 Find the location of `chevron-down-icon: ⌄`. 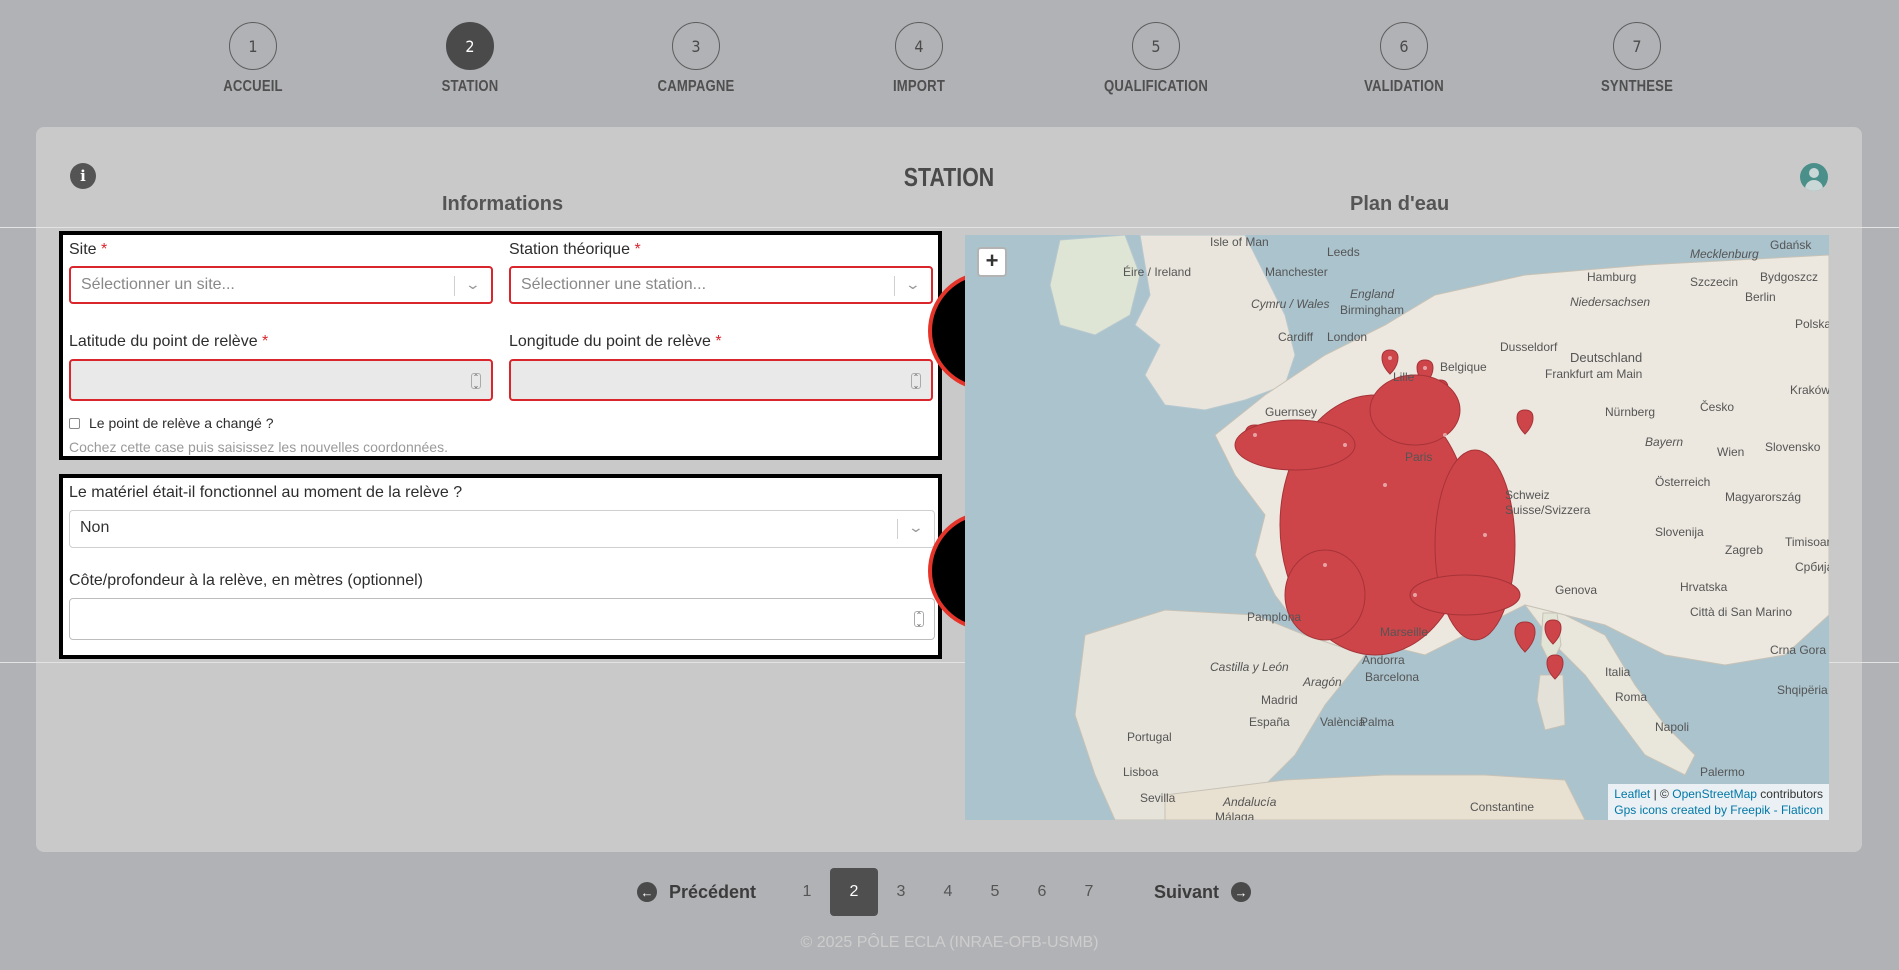

chevron-down-icon: ⌄ is located at coordinates (473, 284).